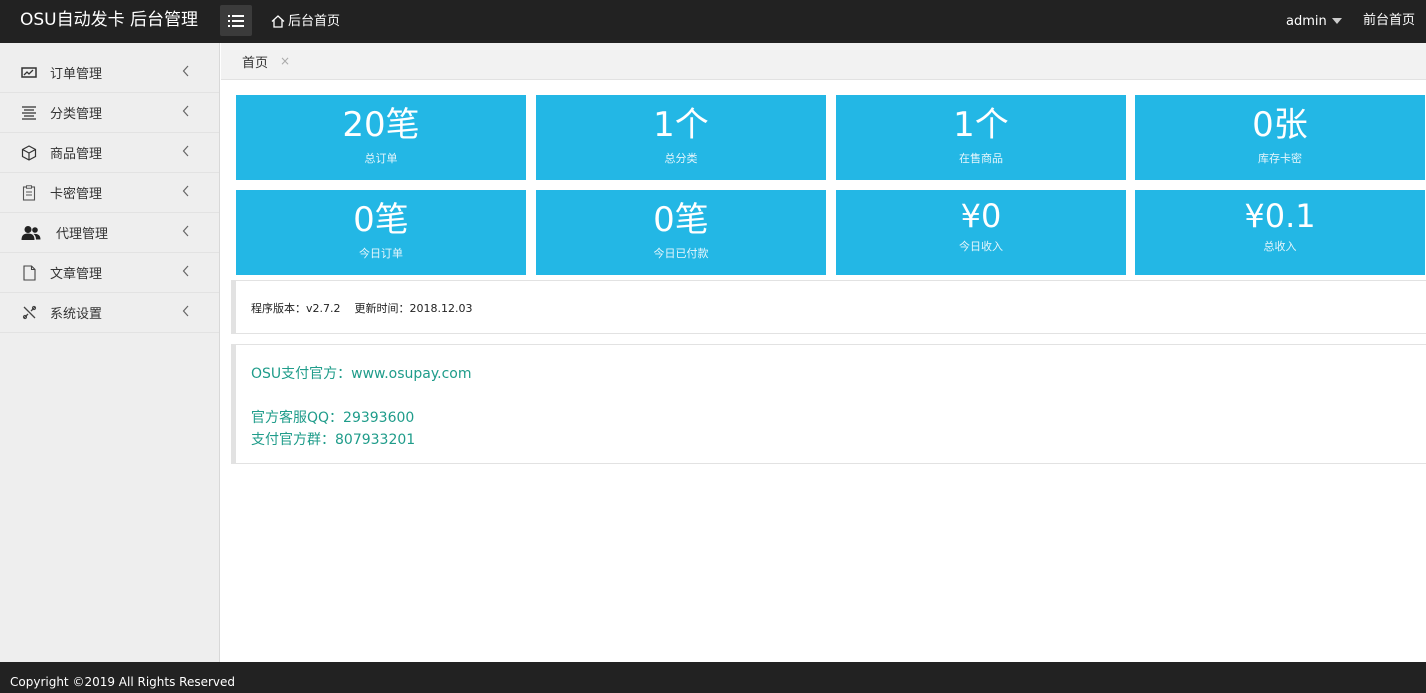 This screenshot has width=1426, height=693. I want to click on sidebar-item-label: 订单管理, so click(76, 74).